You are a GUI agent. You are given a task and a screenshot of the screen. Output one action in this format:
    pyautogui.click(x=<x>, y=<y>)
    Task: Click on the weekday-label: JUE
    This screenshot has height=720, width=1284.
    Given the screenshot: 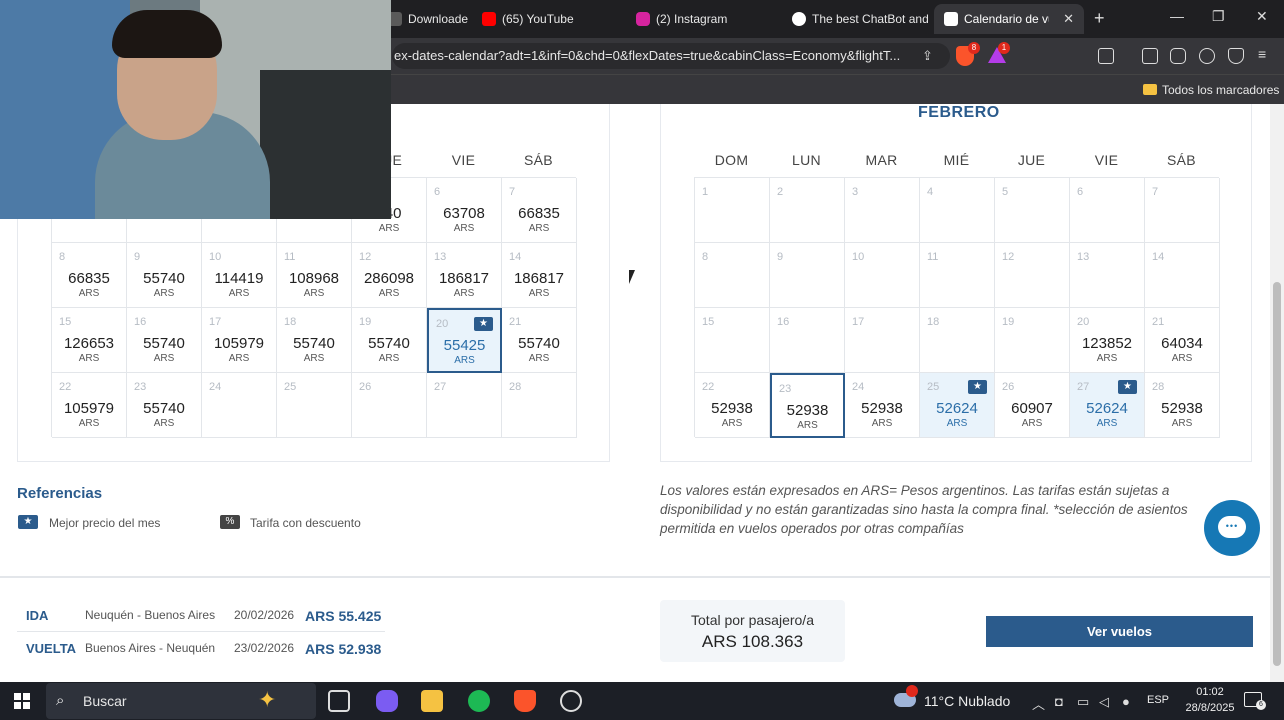 What is the action you would take?
    pyautogui.click(x=1031, y=160)
    